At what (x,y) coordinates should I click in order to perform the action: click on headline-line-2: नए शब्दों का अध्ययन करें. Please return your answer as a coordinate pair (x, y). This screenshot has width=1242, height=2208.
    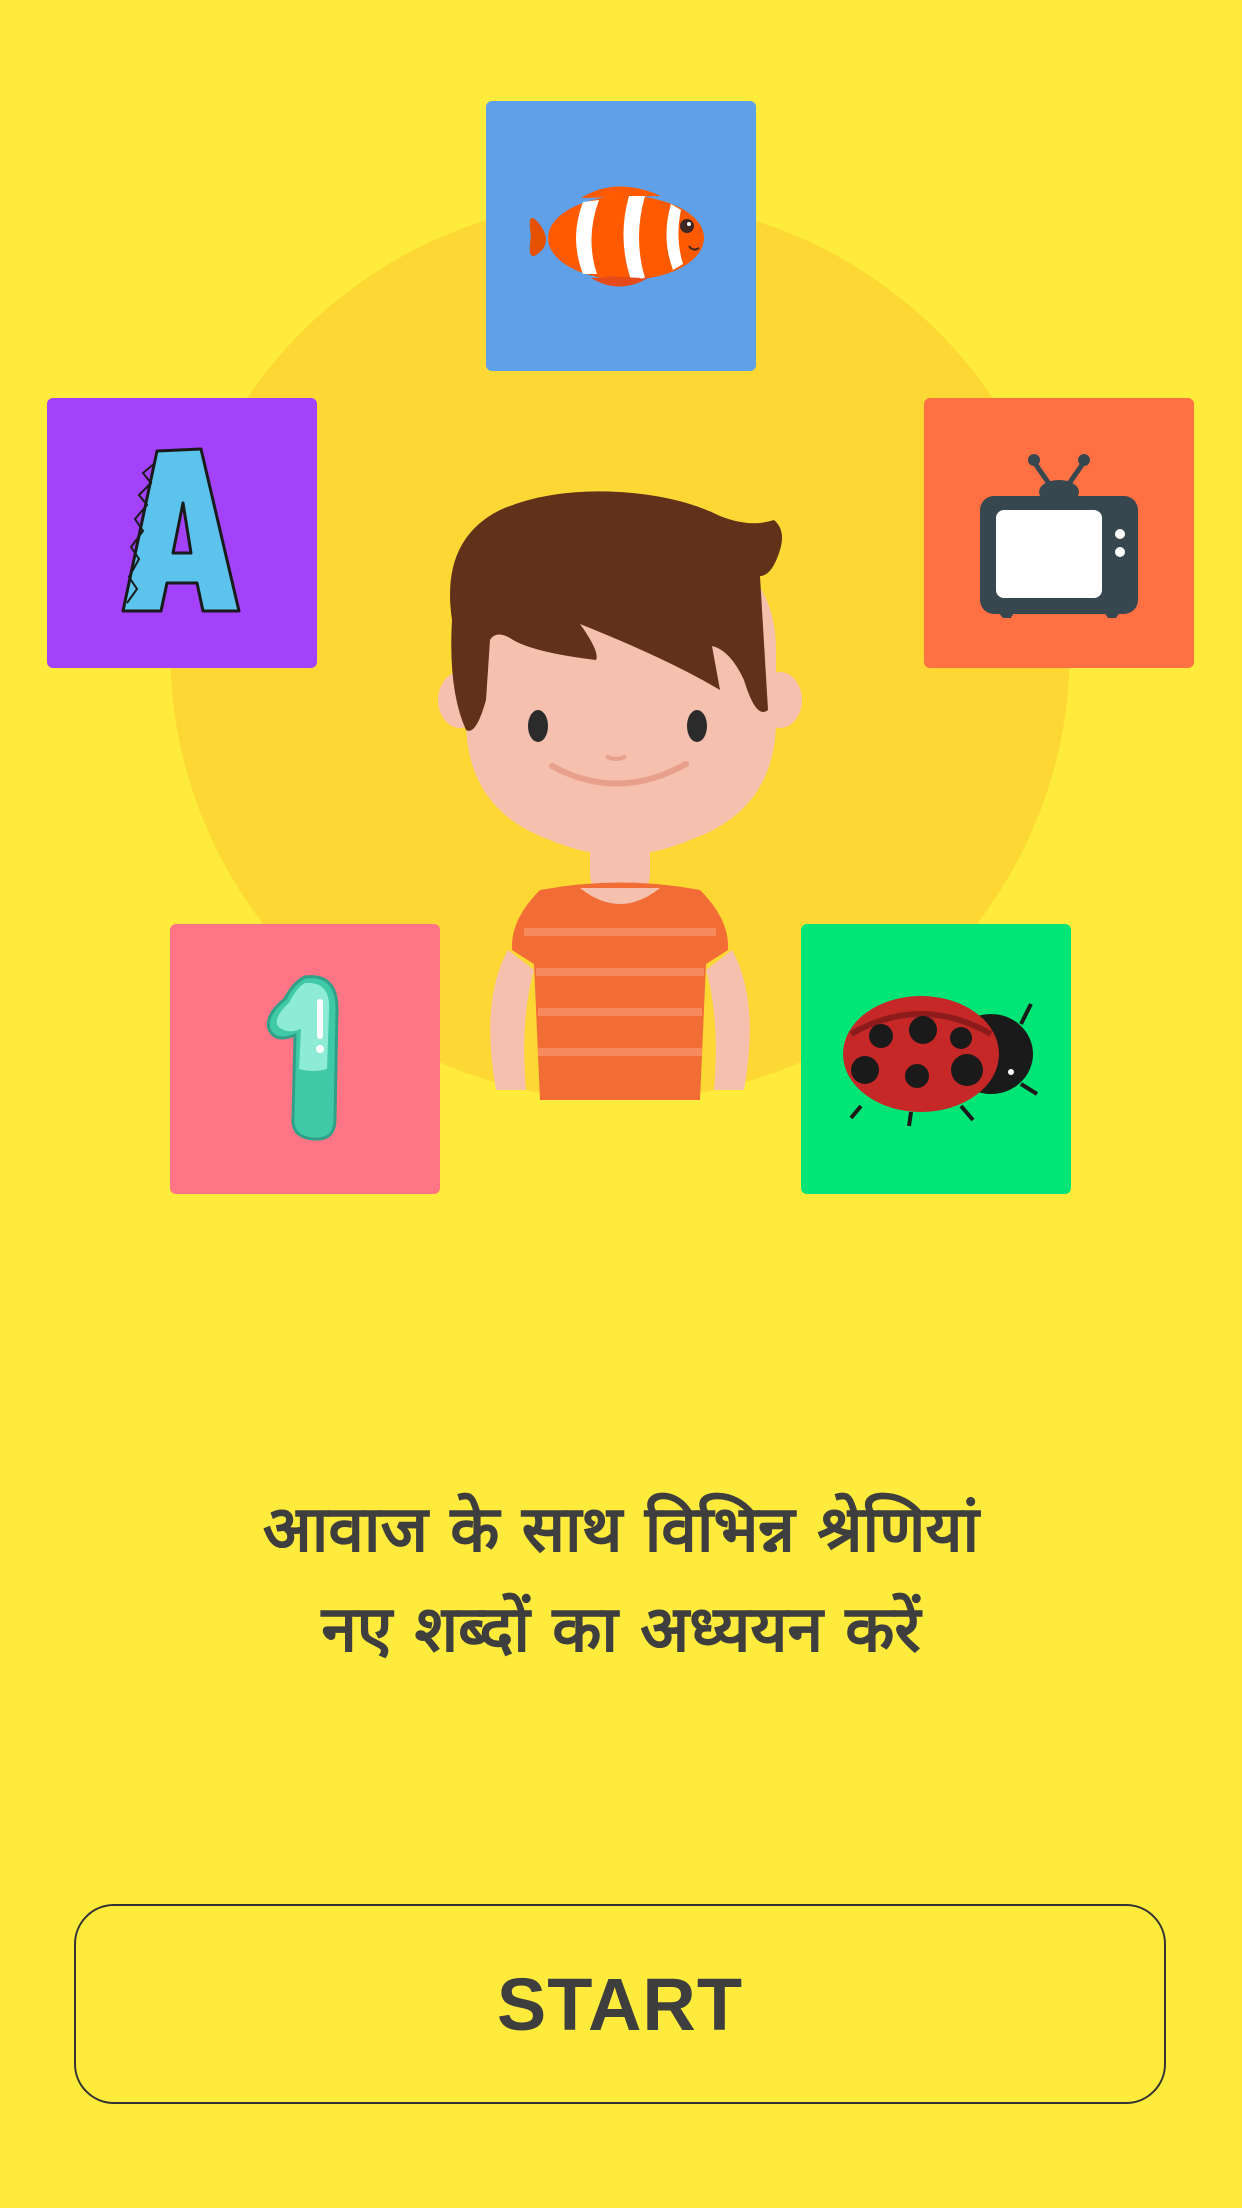
    Looking at the image, I should click on (621, 1630).